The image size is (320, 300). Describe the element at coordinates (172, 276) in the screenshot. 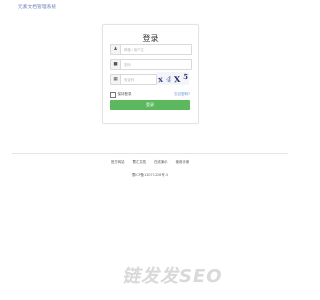

I see `watermark: 链发发SEO` at that location.